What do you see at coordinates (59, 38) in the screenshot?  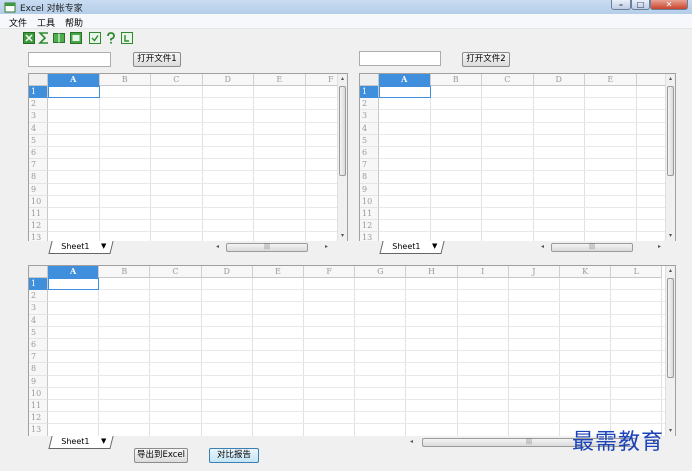 I see `book-icon` at bounding box center [59, 38].